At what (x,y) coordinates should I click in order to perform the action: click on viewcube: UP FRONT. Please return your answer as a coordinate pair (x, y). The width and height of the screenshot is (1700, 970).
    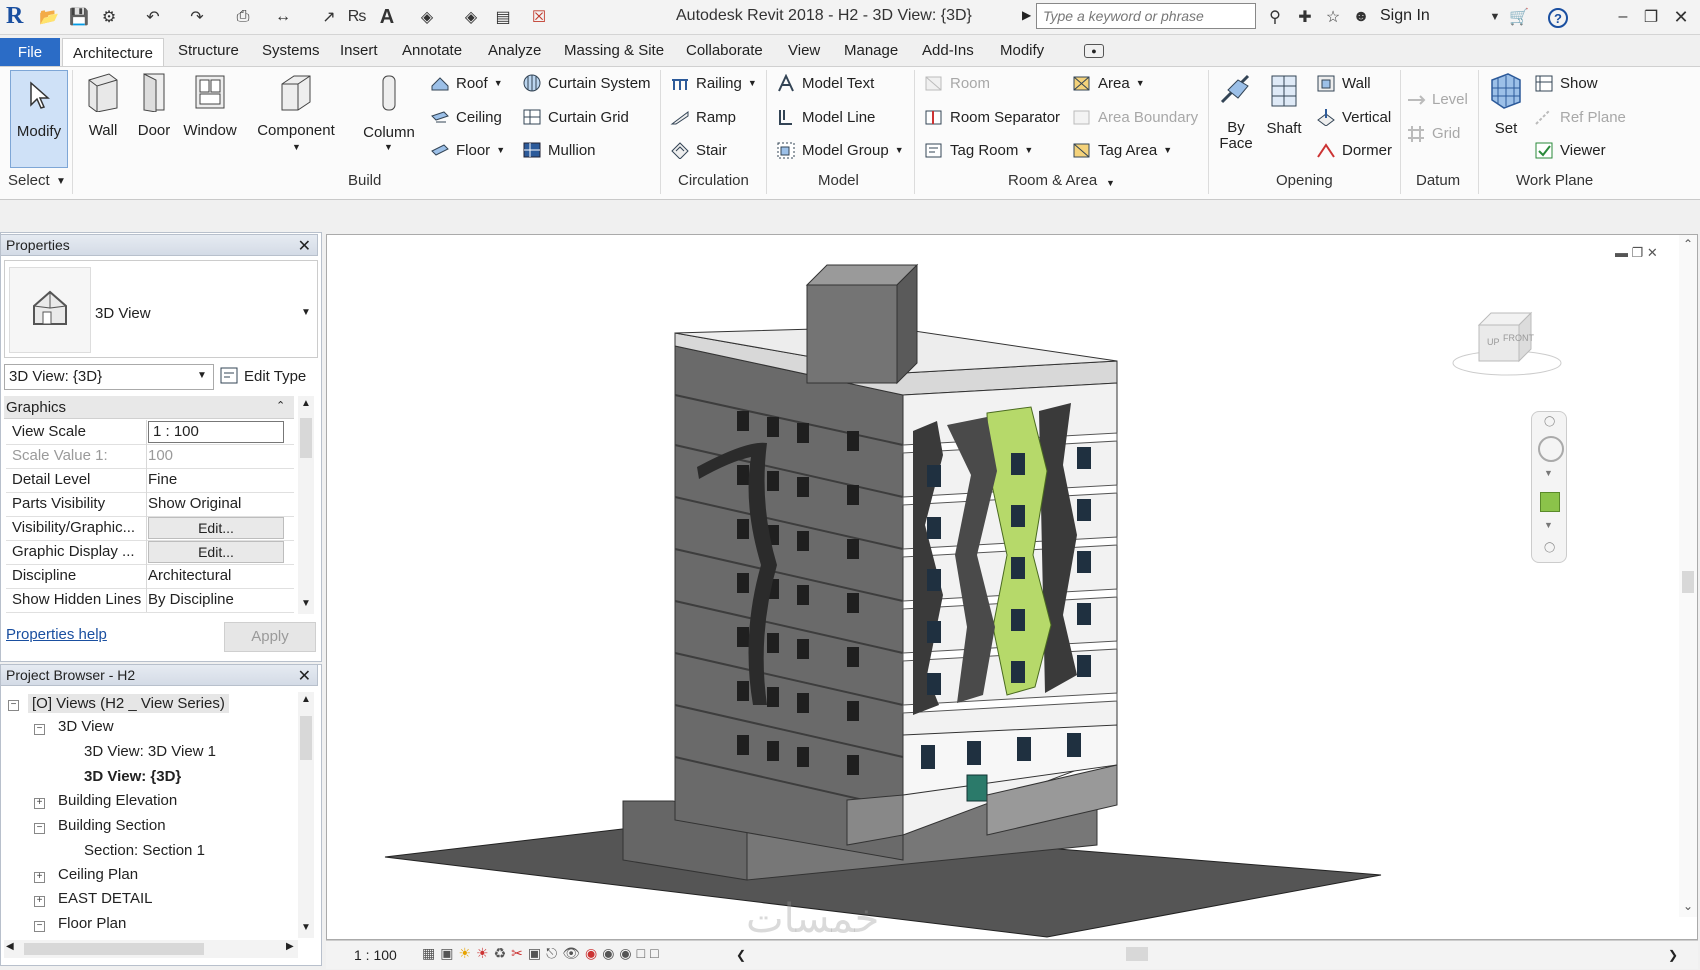
    Looking at the image, I should click on (1507, 345).